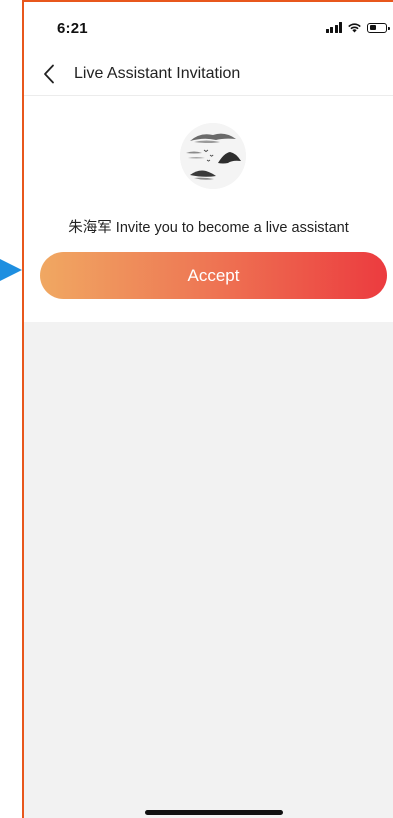 This screenshot has height=818, width=393. I want to click on status-icons, so click(357, 27).